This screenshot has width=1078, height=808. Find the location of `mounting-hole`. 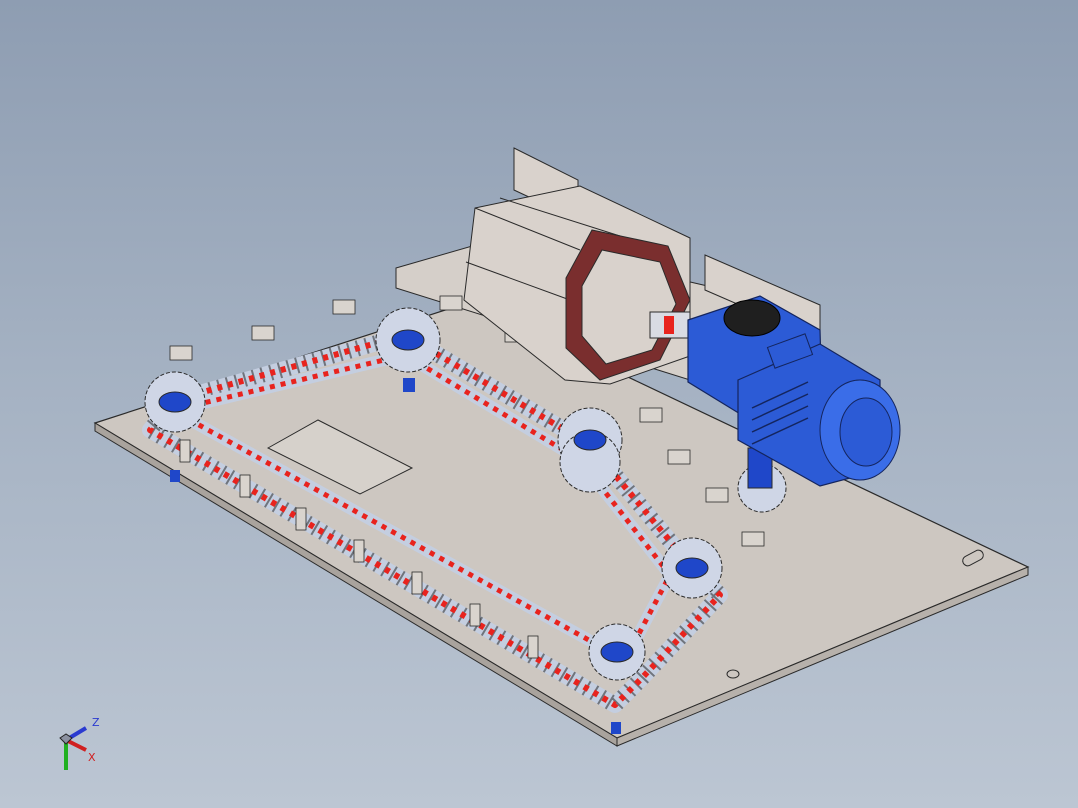

mounting-hole is located at coordinates (733, 674).